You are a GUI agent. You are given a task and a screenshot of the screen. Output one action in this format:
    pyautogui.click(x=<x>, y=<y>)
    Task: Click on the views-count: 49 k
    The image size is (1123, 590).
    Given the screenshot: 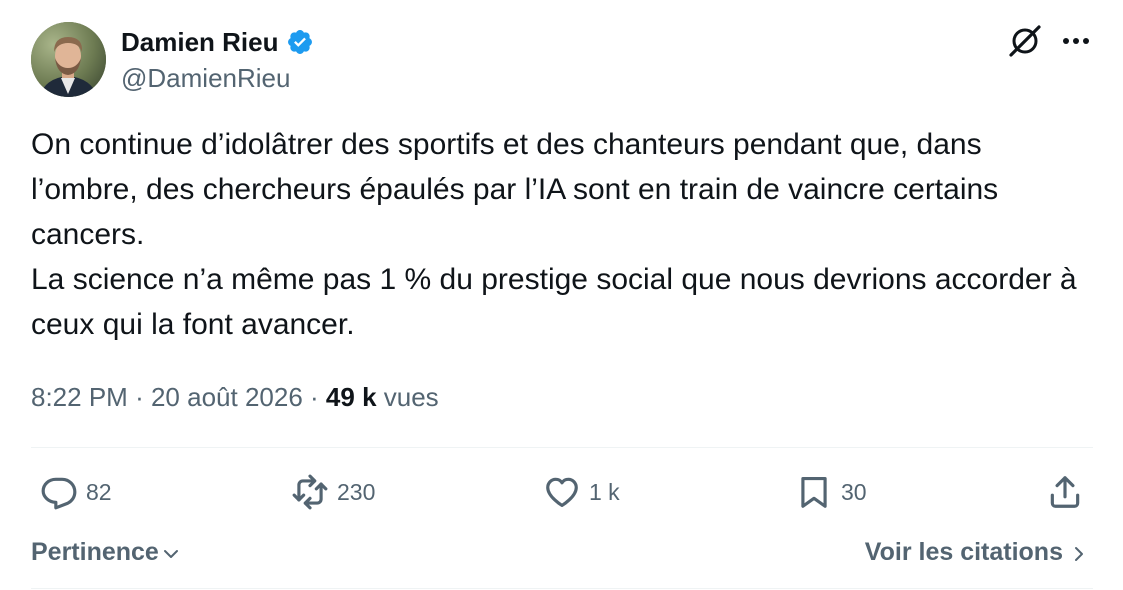 What is the action you would take?
    pyautogui.click(x=351, y=397)
    